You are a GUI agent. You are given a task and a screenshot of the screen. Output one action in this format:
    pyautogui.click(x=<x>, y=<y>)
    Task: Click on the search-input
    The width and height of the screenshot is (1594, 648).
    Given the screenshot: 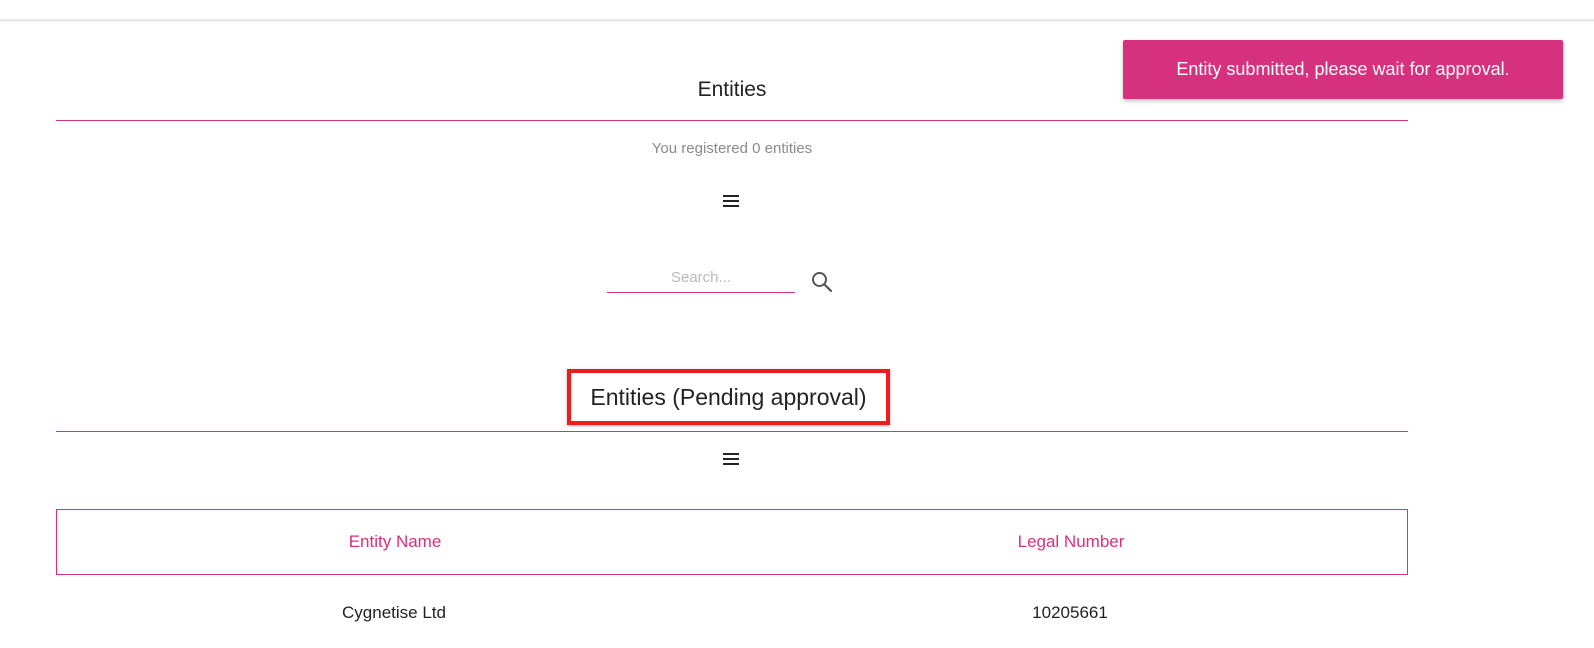 What is the action you would take?
    pyautogui.click(x=701, y=277)
    